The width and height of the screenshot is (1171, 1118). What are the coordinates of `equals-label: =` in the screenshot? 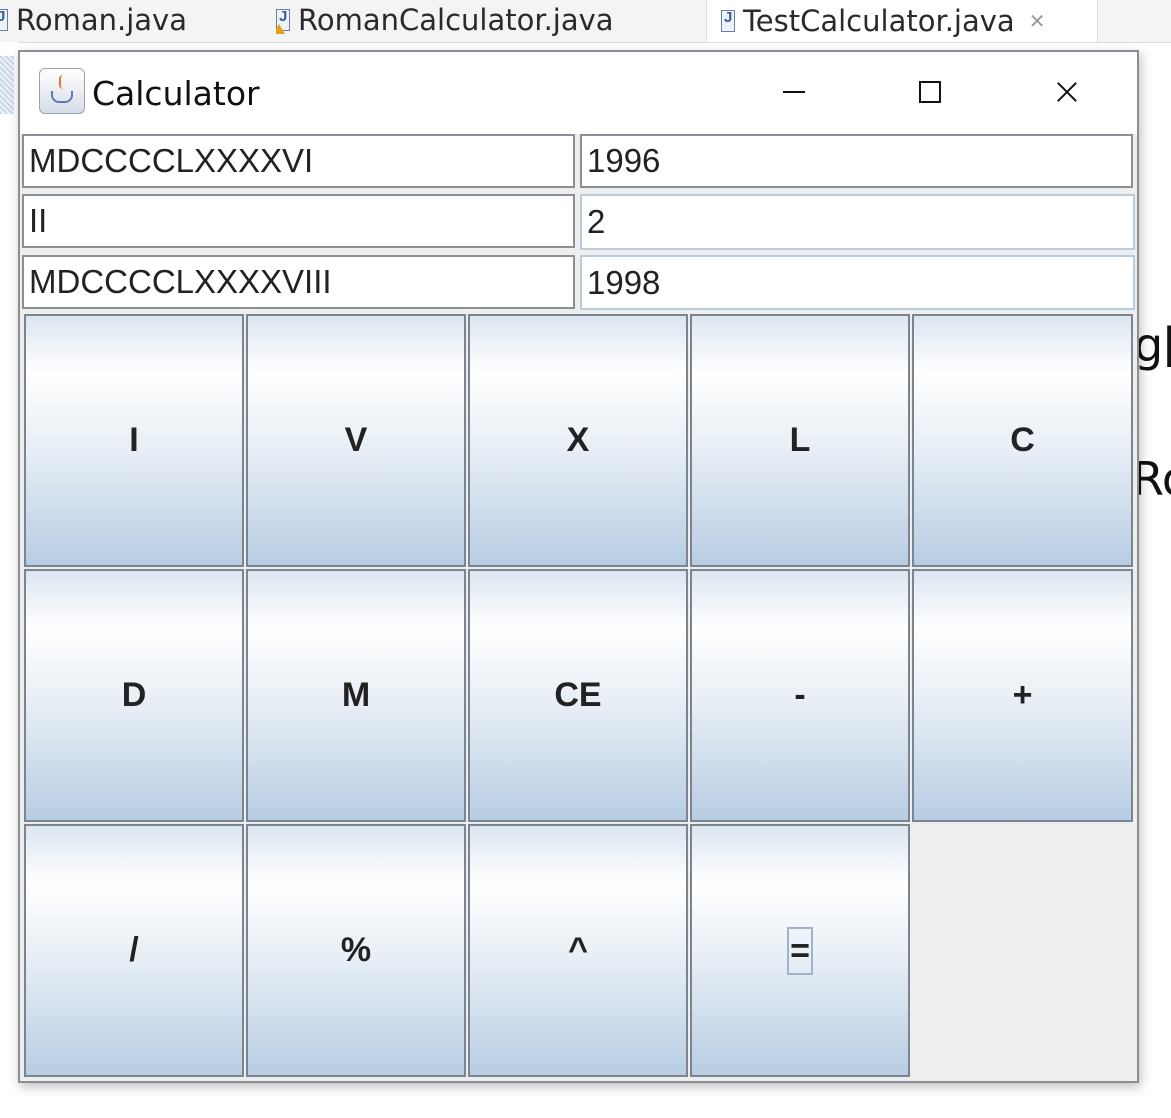 It's located at (800, 950).